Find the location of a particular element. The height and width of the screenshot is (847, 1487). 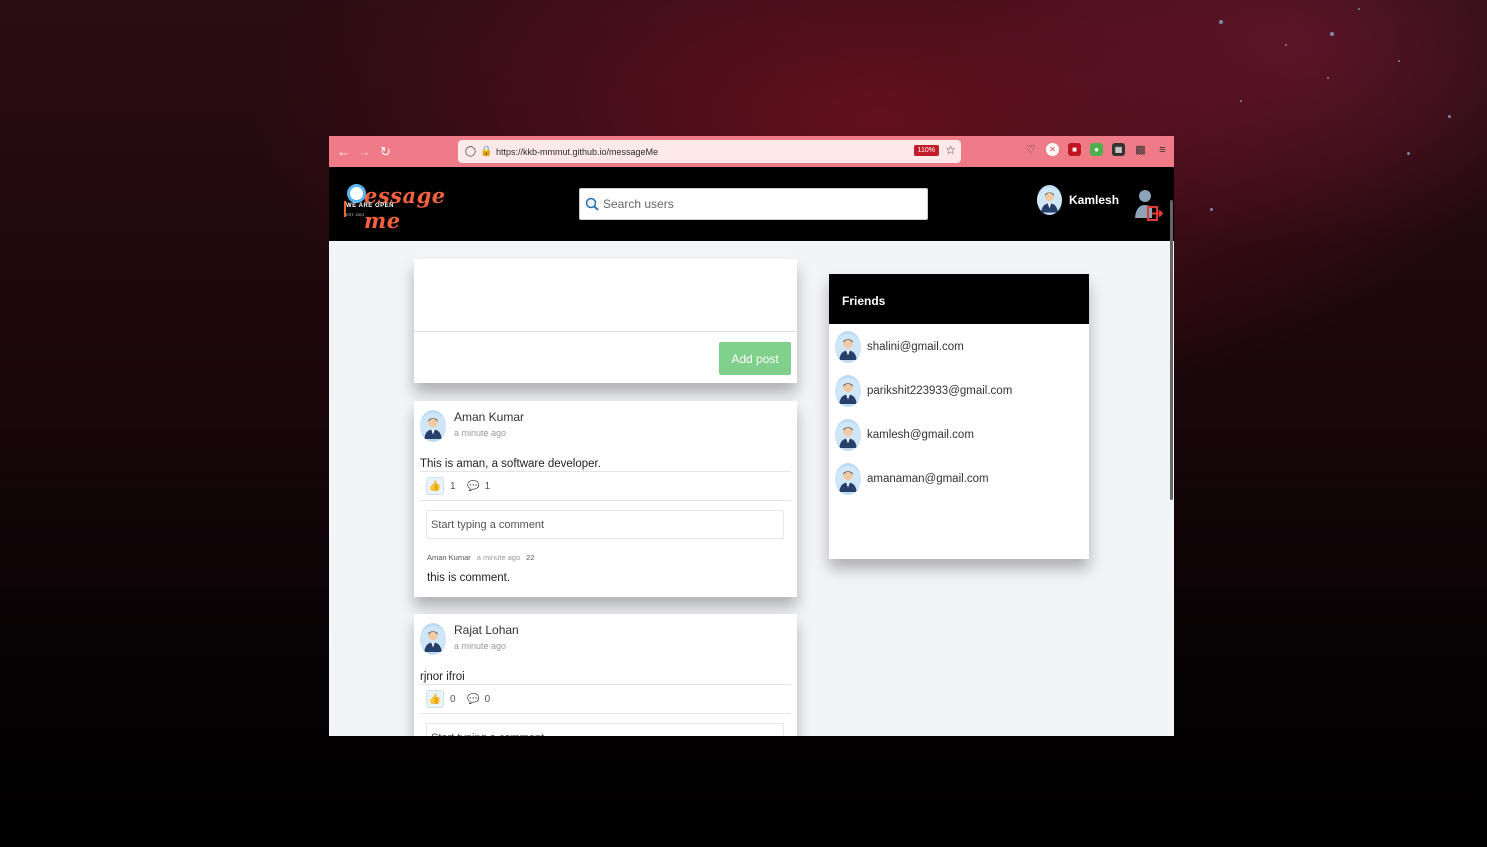

comment-count: 1 is located at coordinates (487, 486).